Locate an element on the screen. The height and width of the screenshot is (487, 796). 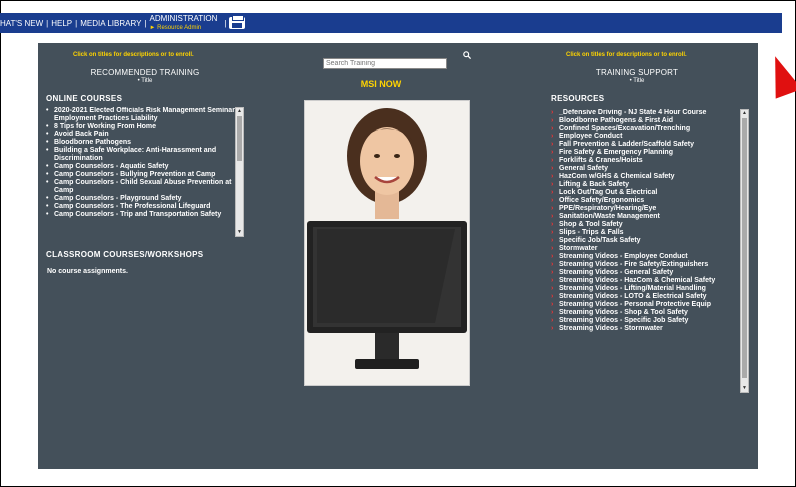
list-item: Camp Counselors - Aquatic Safety is located at coordinates (144, 167).